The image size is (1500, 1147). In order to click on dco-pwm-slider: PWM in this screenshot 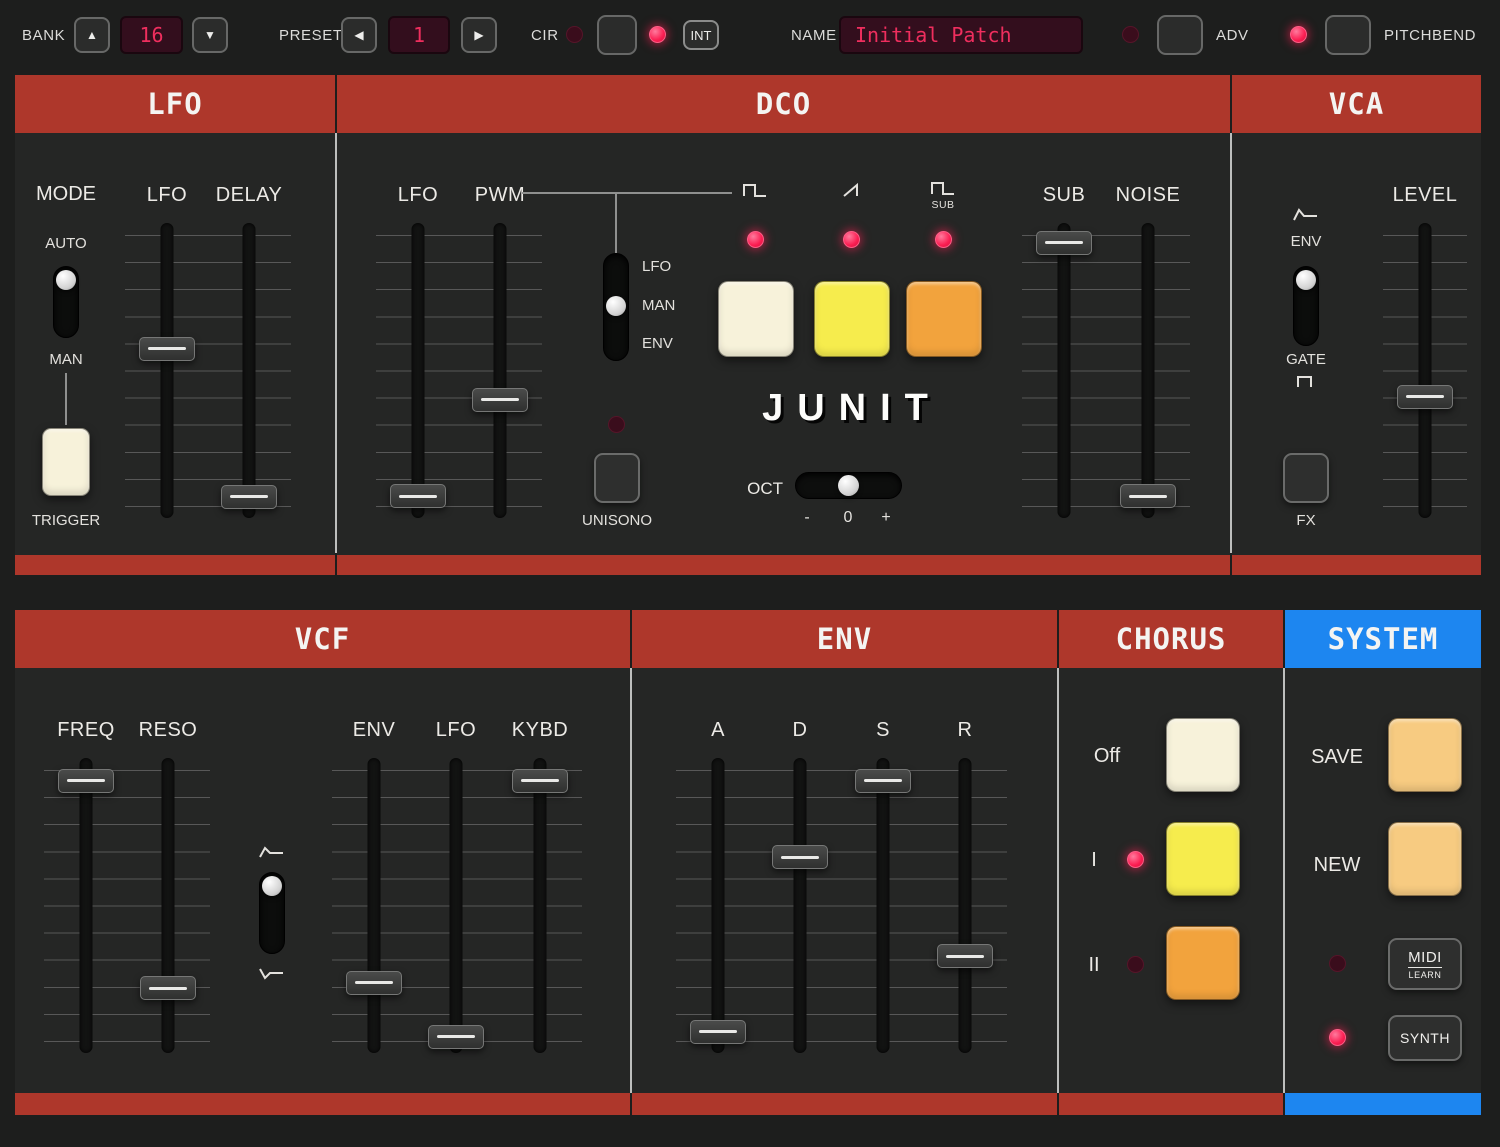, I will do `click(500, 346)`.